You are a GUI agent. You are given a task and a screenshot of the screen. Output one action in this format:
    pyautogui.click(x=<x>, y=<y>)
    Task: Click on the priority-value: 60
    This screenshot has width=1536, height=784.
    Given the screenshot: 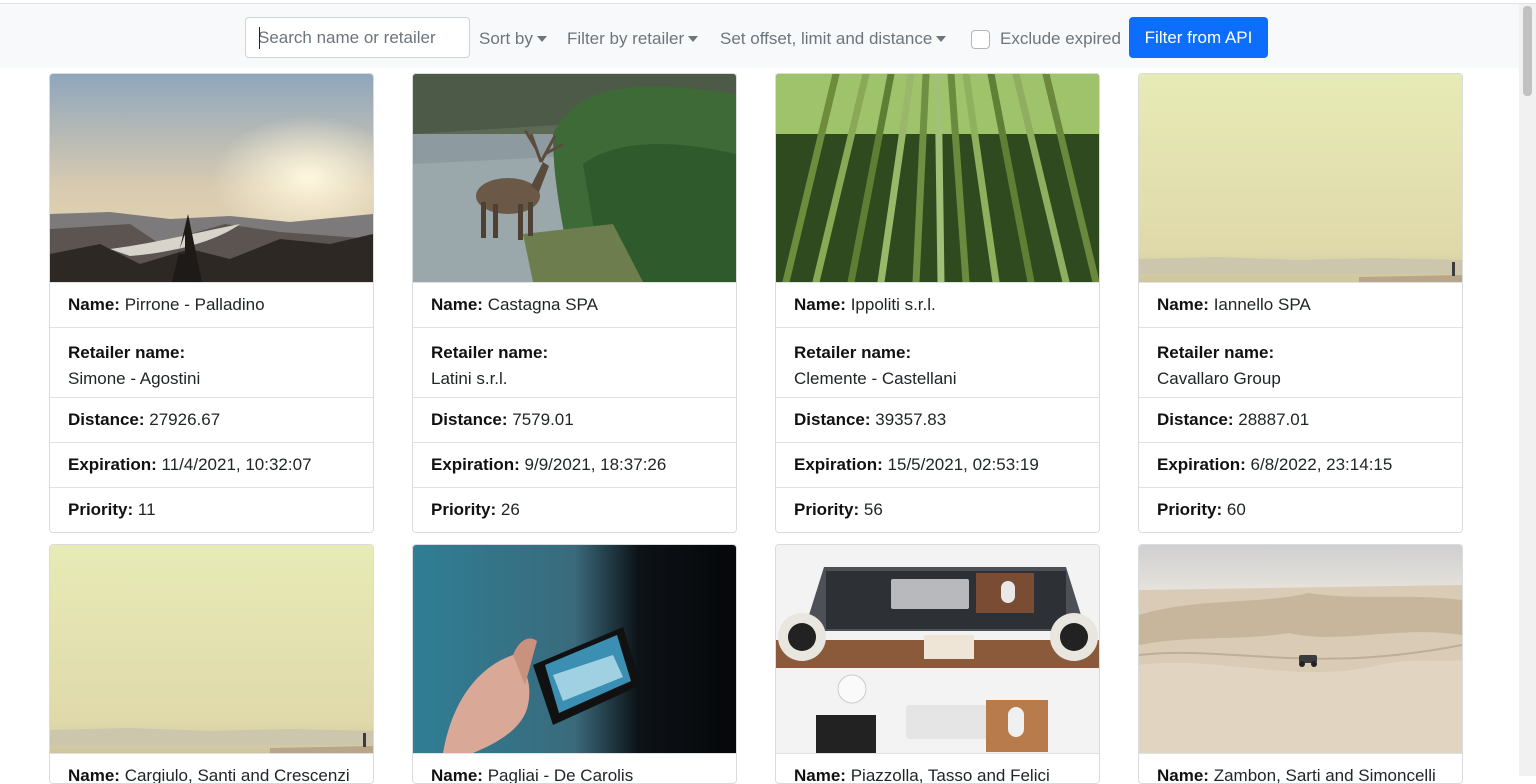 What is the action you would take?
    pyautogui.click(x=1236, y=509)
    